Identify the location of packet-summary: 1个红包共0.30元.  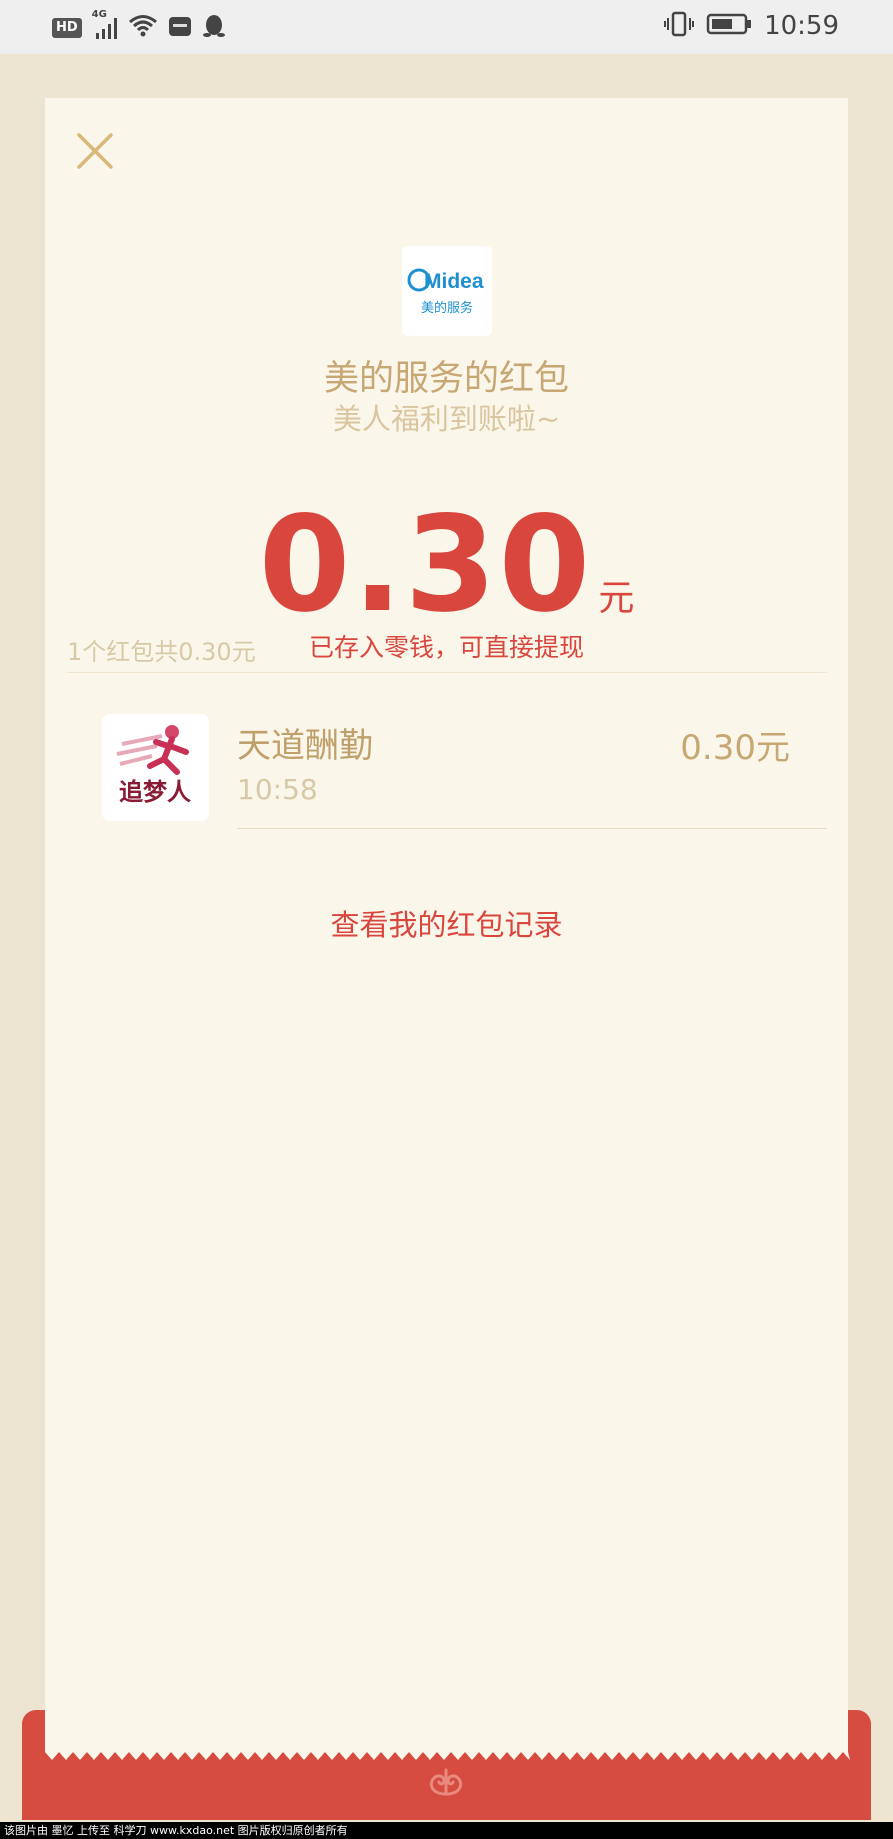
(161, 652).